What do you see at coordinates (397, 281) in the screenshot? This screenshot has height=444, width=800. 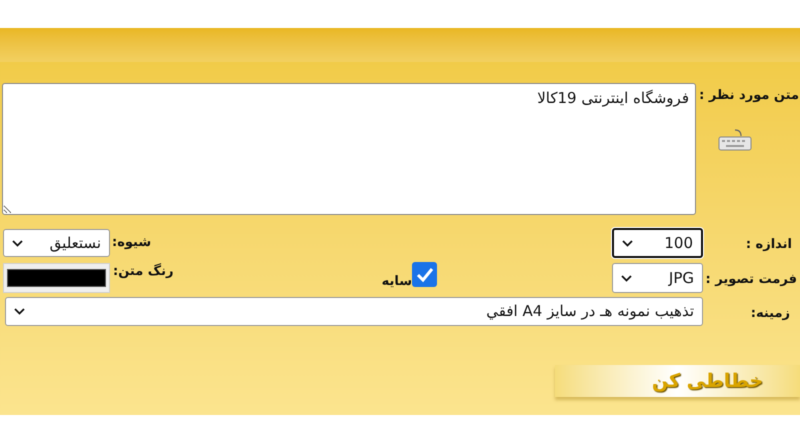 I see `field-label: سایه` at bounding box center [397, 281].